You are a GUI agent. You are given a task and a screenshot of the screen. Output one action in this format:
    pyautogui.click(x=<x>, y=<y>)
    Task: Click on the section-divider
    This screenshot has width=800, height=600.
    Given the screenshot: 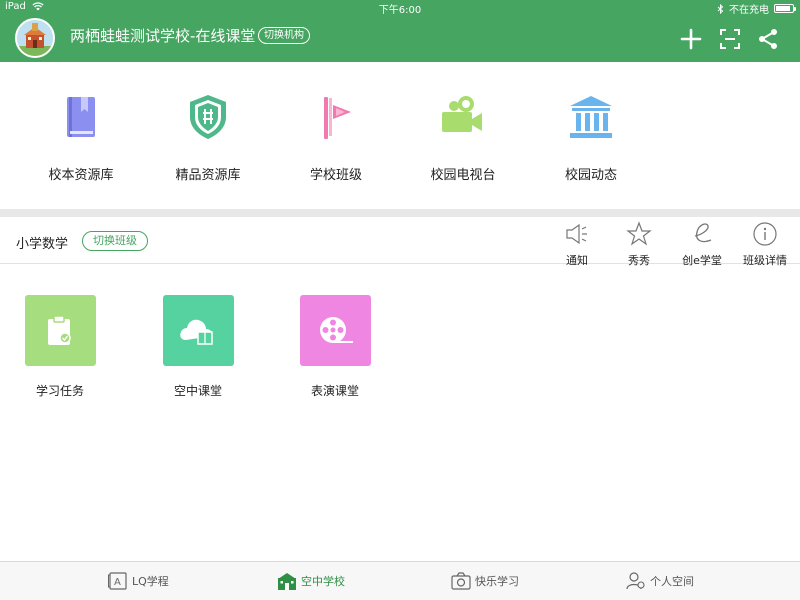 What is the action you would take?
    pyautogui.click(x=400, y=213)
    